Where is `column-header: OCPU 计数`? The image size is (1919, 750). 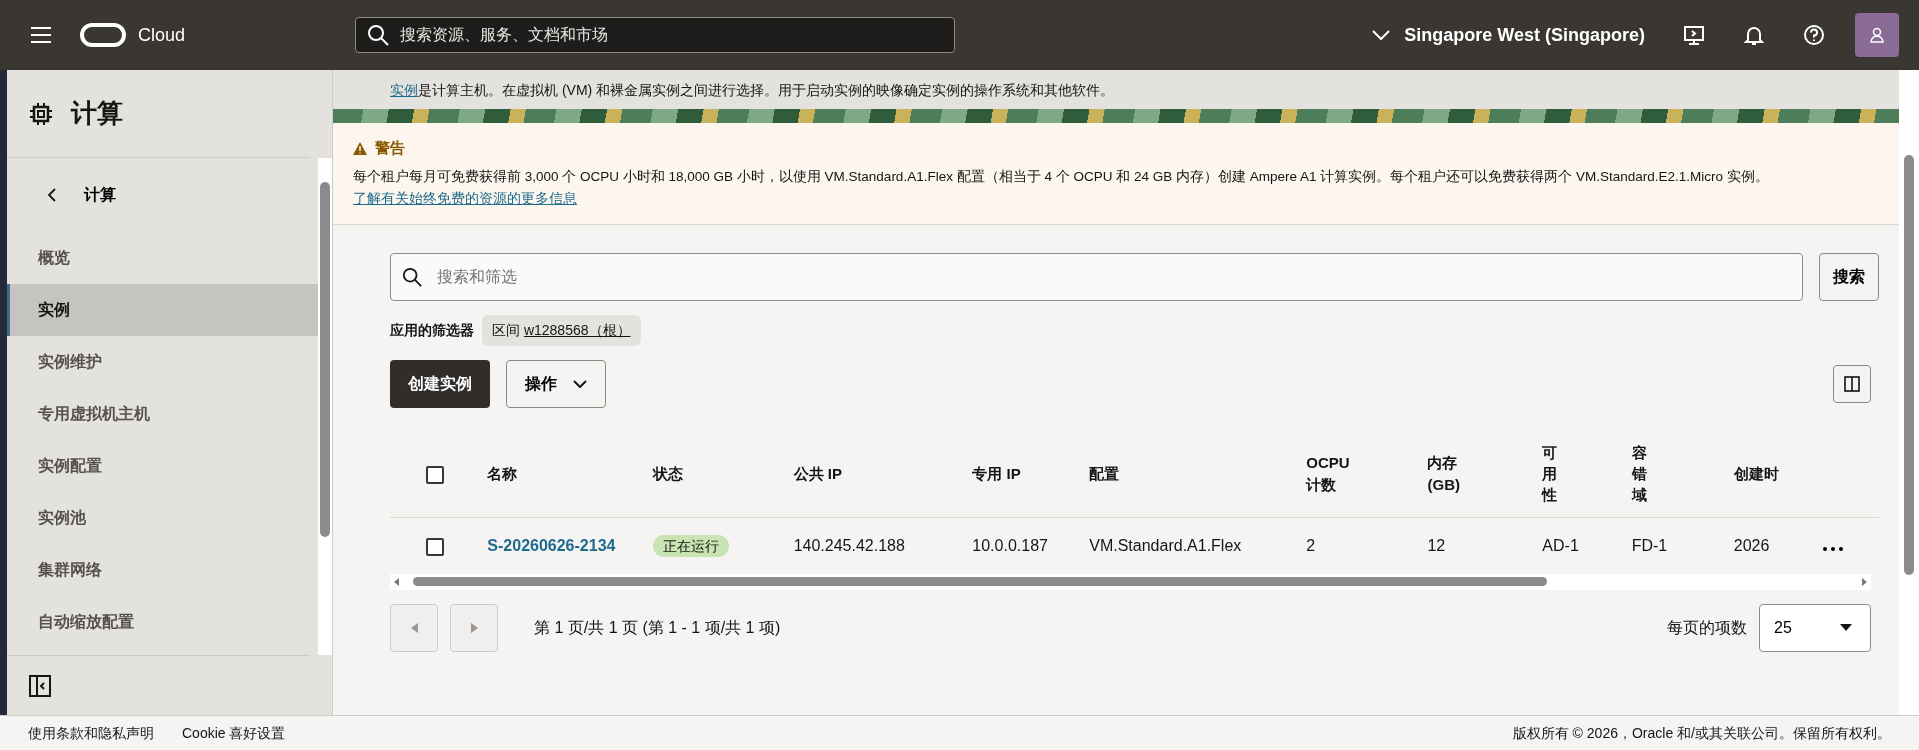
column-header: OCPU 计数 is located at coordinates (1328, 474).